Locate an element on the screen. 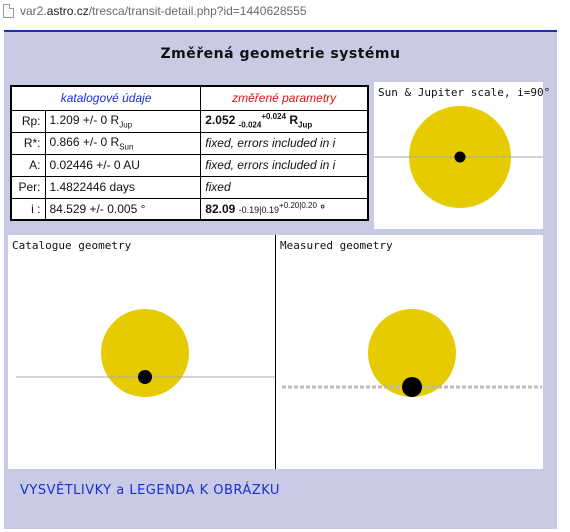  row-label-per: Per: is located at coordinates (28, 187).